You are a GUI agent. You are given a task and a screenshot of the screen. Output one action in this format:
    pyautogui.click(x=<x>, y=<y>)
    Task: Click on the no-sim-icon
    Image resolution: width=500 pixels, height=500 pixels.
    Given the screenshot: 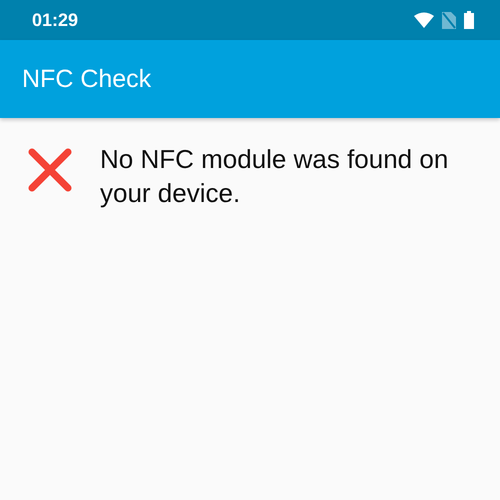 What is the action you would take?
    pyautogui.click(x=449, y=20)
    